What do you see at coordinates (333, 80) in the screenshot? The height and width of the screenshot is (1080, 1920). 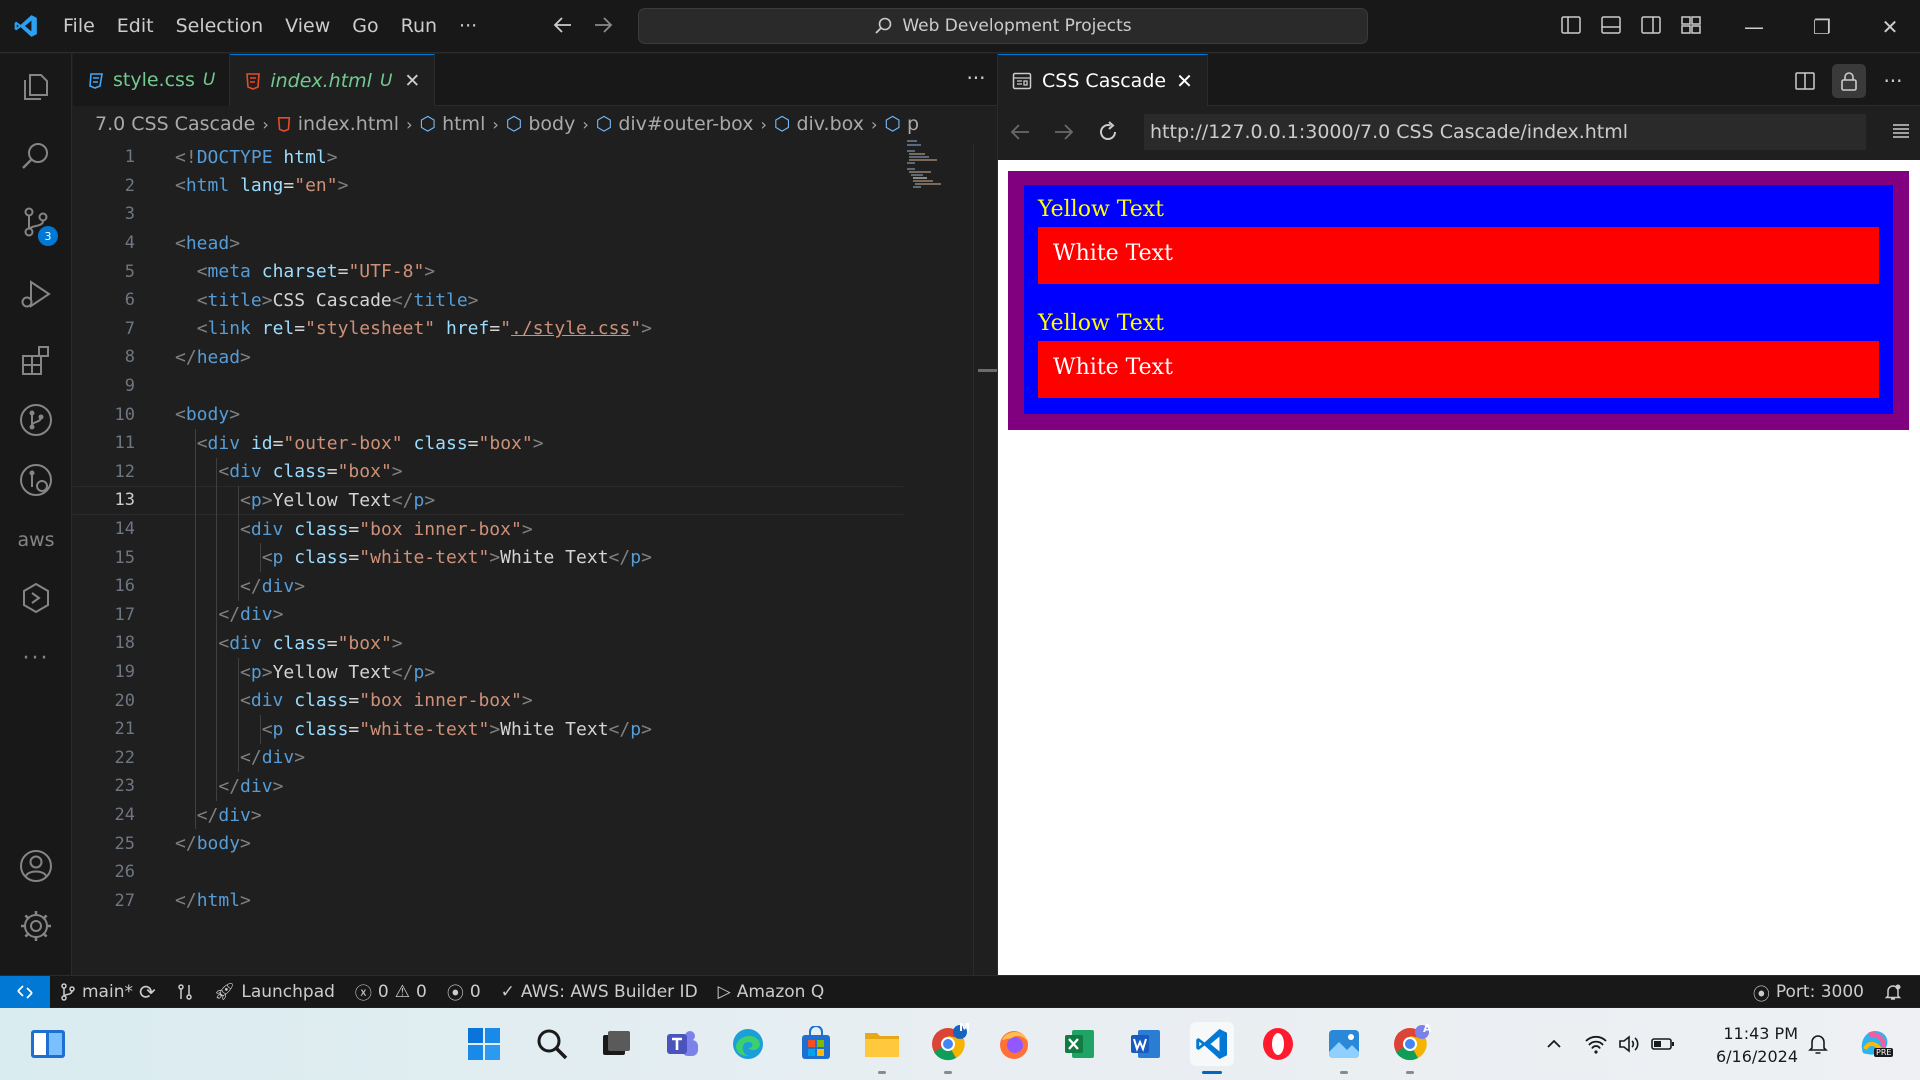 I see `tab-index-html: index.html U ✕` at bounding box center [333, 80].